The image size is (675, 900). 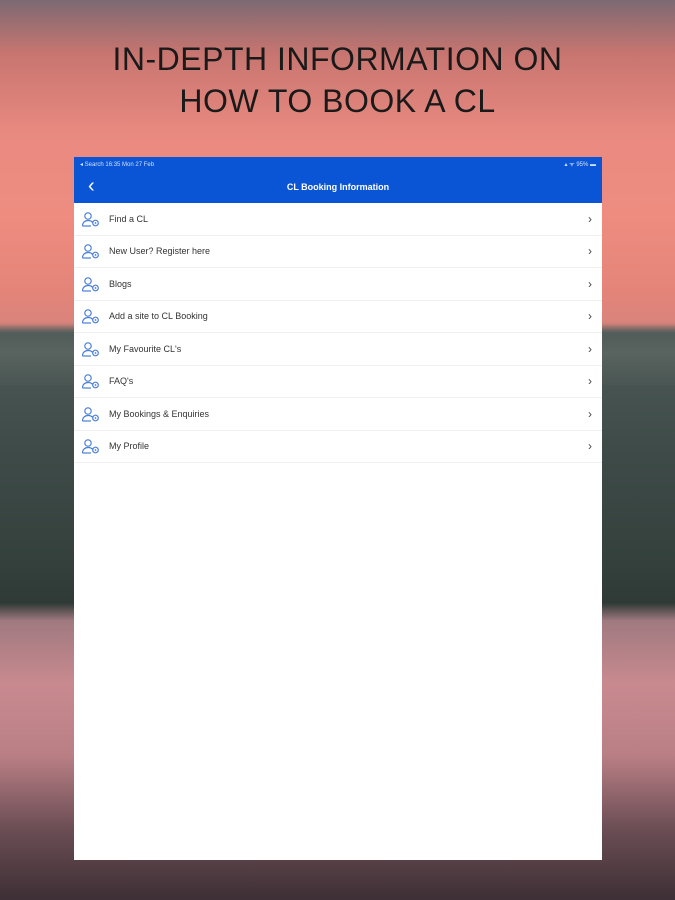 What do you see at coordinates (120, 283) in the screenshot?
I see `menu-item-label: Blogs` at bounding box center [120, 283].